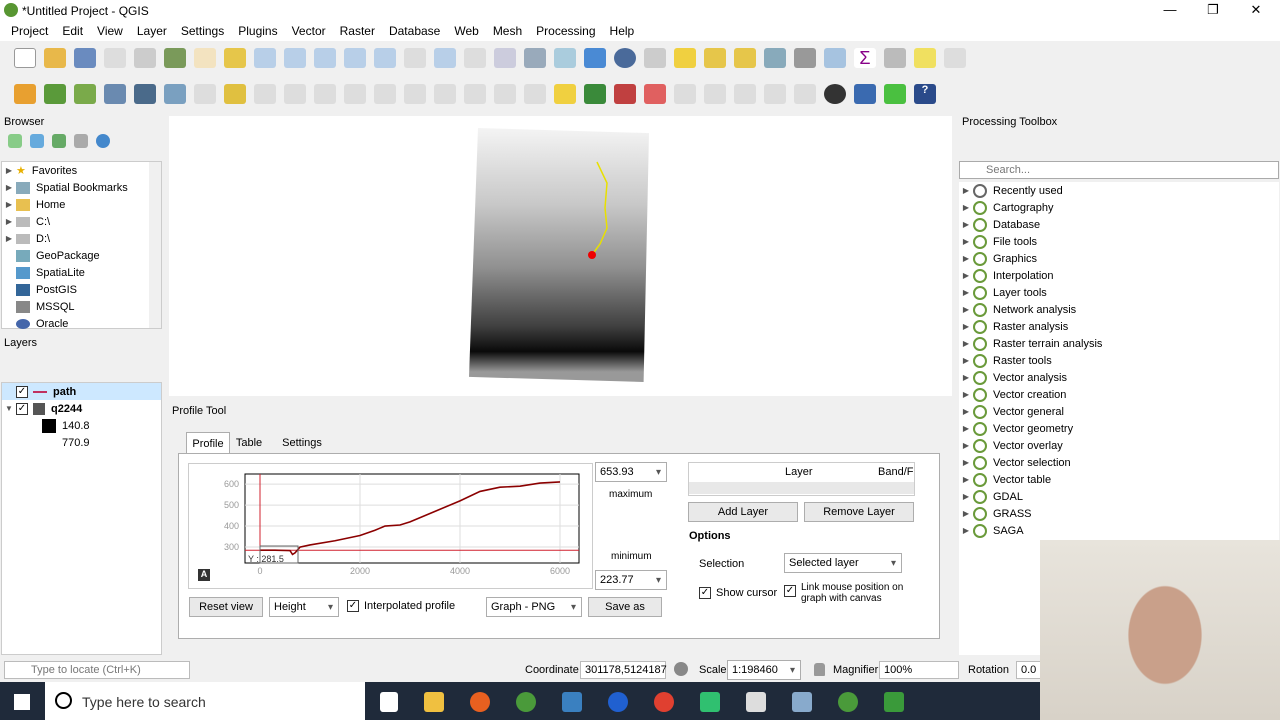 The width and height of the screenshot is (1280, 720). I want to click on menu-processing: Processing, so click(565, 31).